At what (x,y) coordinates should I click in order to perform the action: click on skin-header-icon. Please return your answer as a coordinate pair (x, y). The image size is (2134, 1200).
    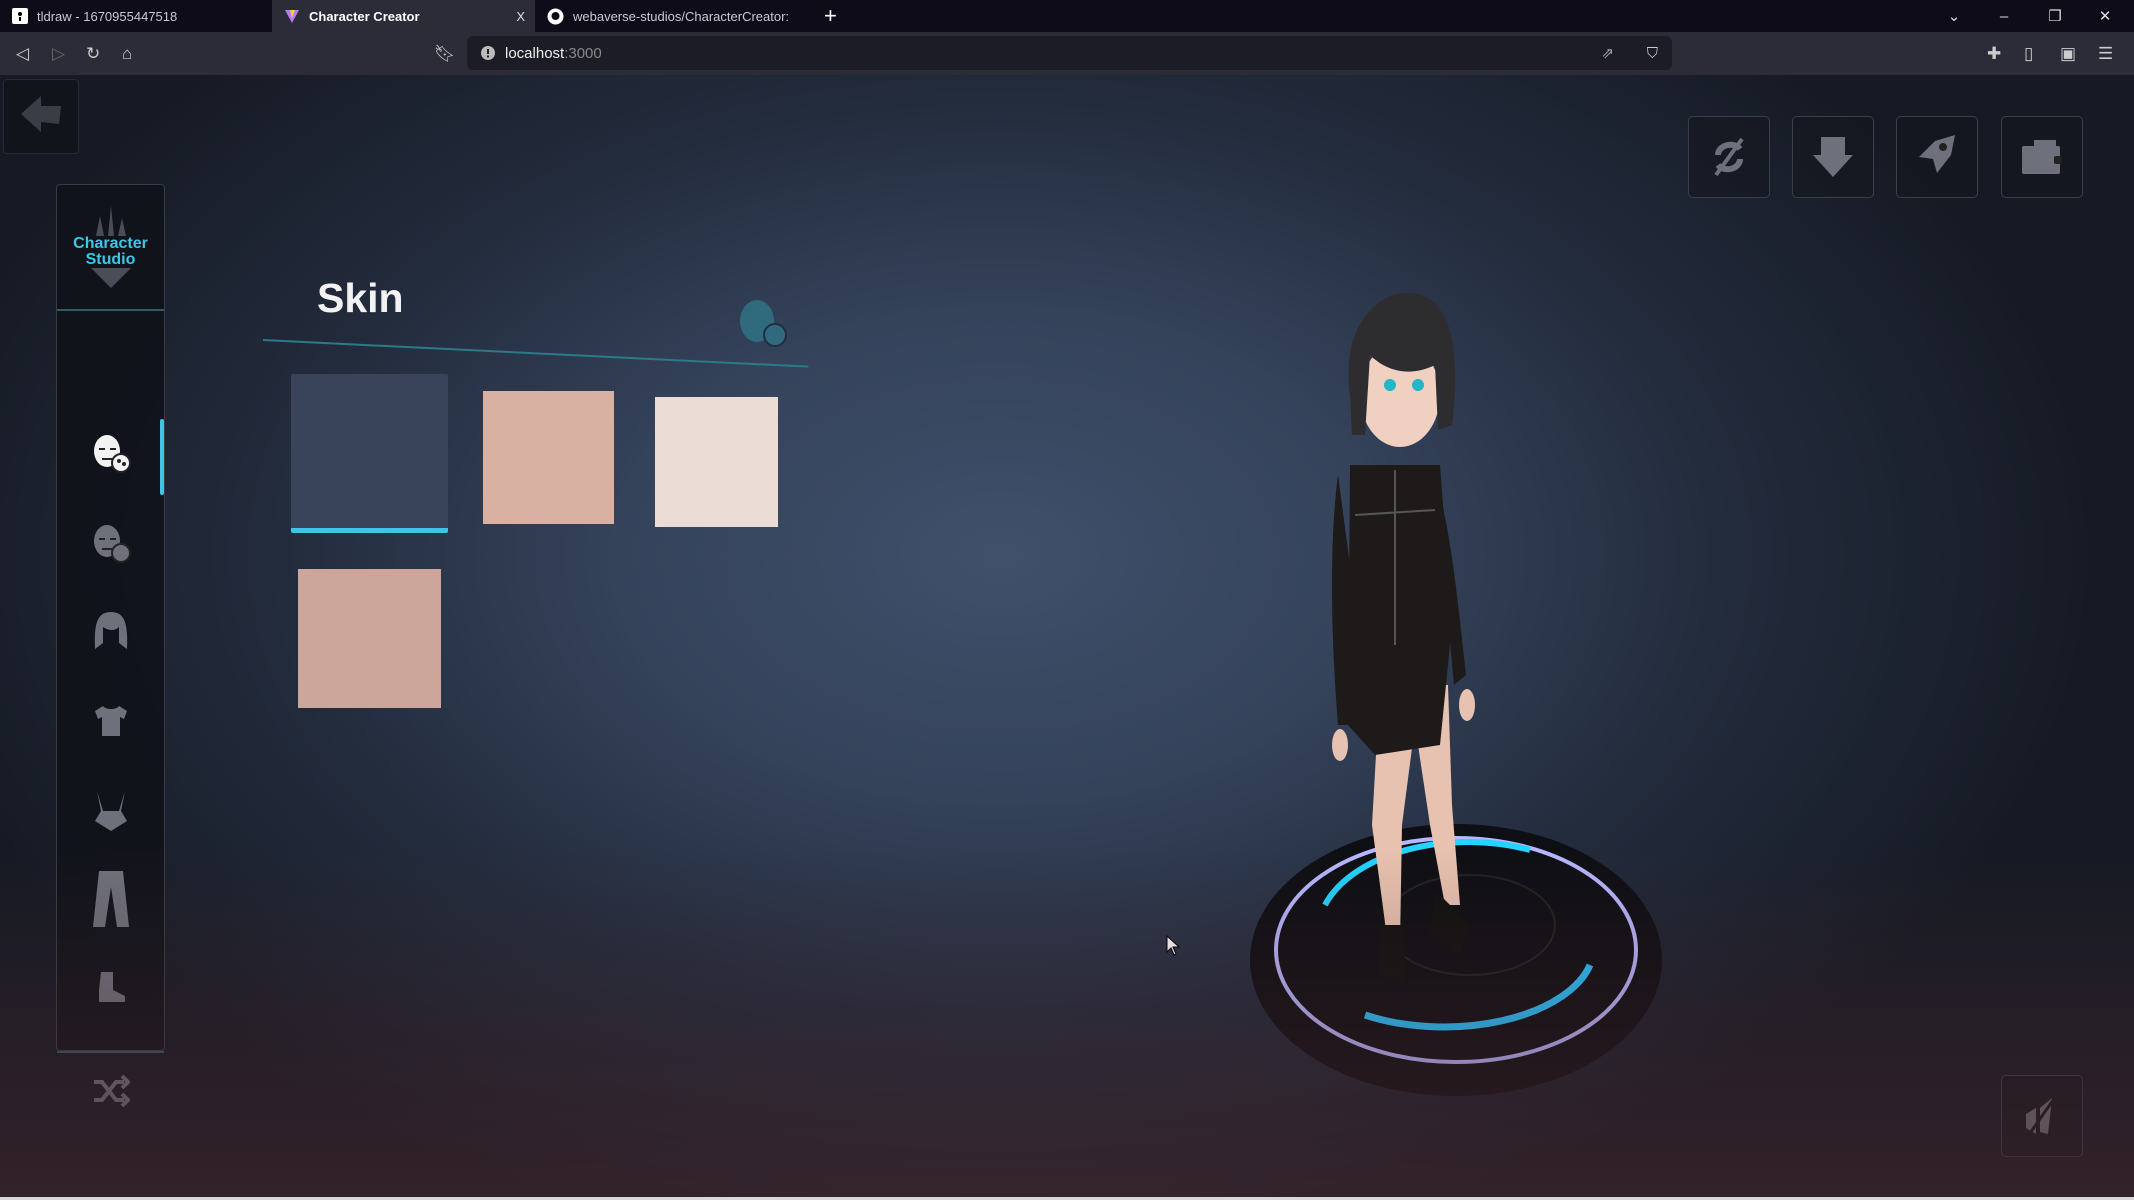
    Looking at the image, I should click on (761, 325).